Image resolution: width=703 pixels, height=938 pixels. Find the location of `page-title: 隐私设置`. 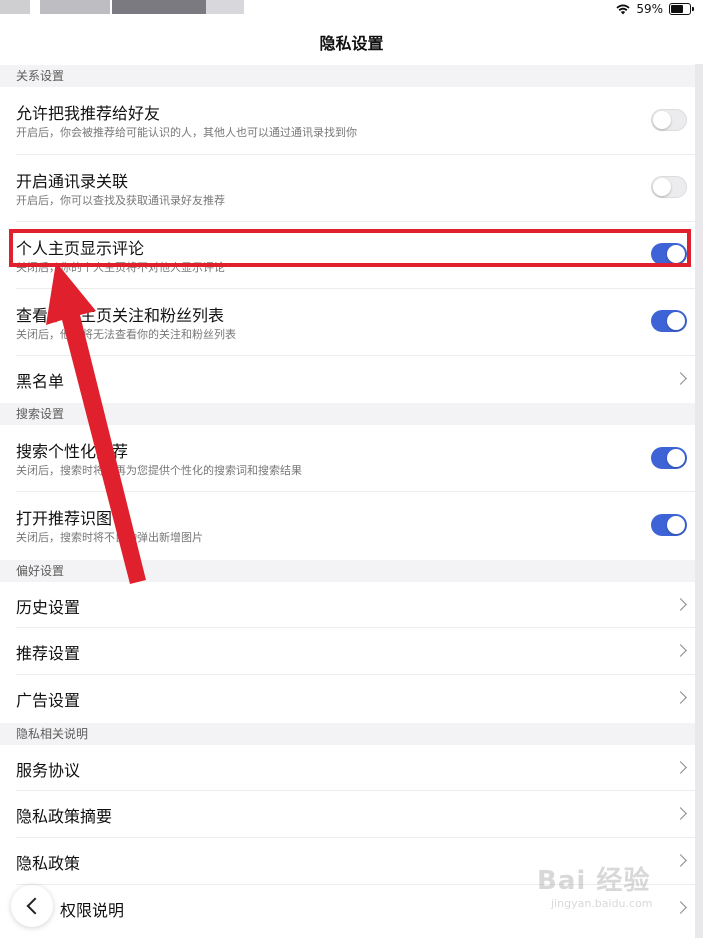

page-title: 隐私设置 is located at coordinates (351, 43).